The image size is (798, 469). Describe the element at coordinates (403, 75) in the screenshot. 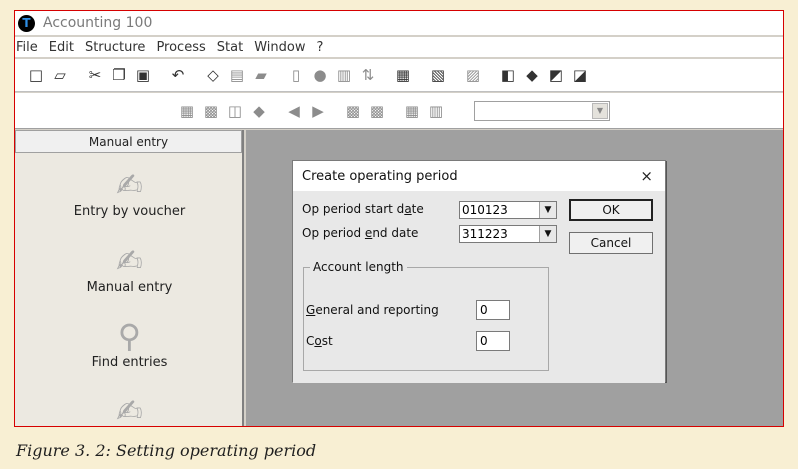

I see `export-icon: ▦` at that location.